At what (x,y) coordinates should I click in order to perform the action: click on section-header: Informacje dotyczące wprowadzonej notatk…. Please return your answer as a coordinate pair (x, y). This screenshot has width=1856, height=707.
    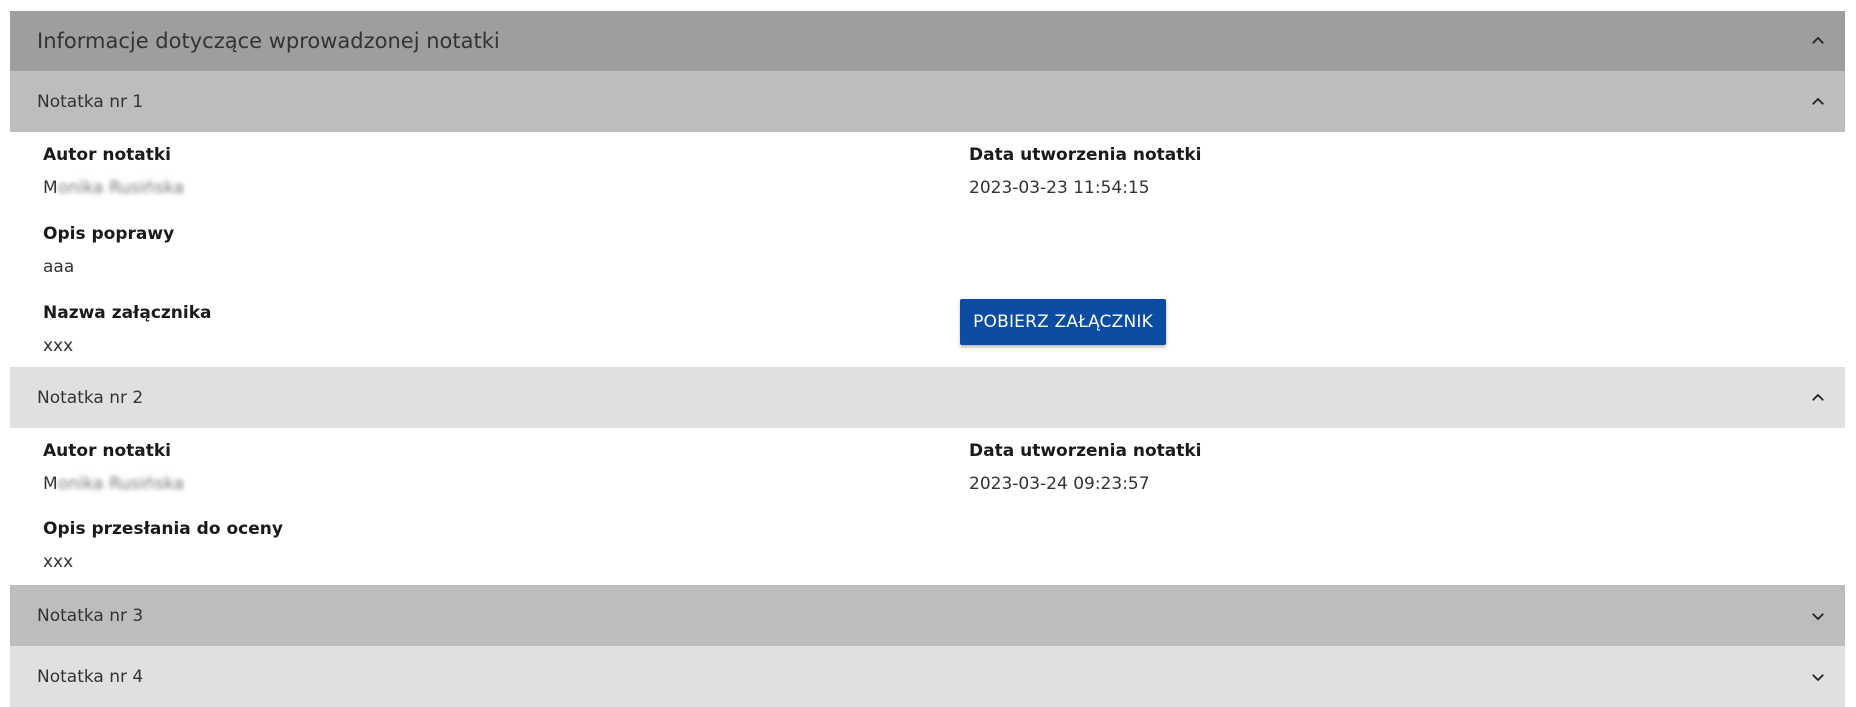
    Looking at the image, I should click on (927, 41).